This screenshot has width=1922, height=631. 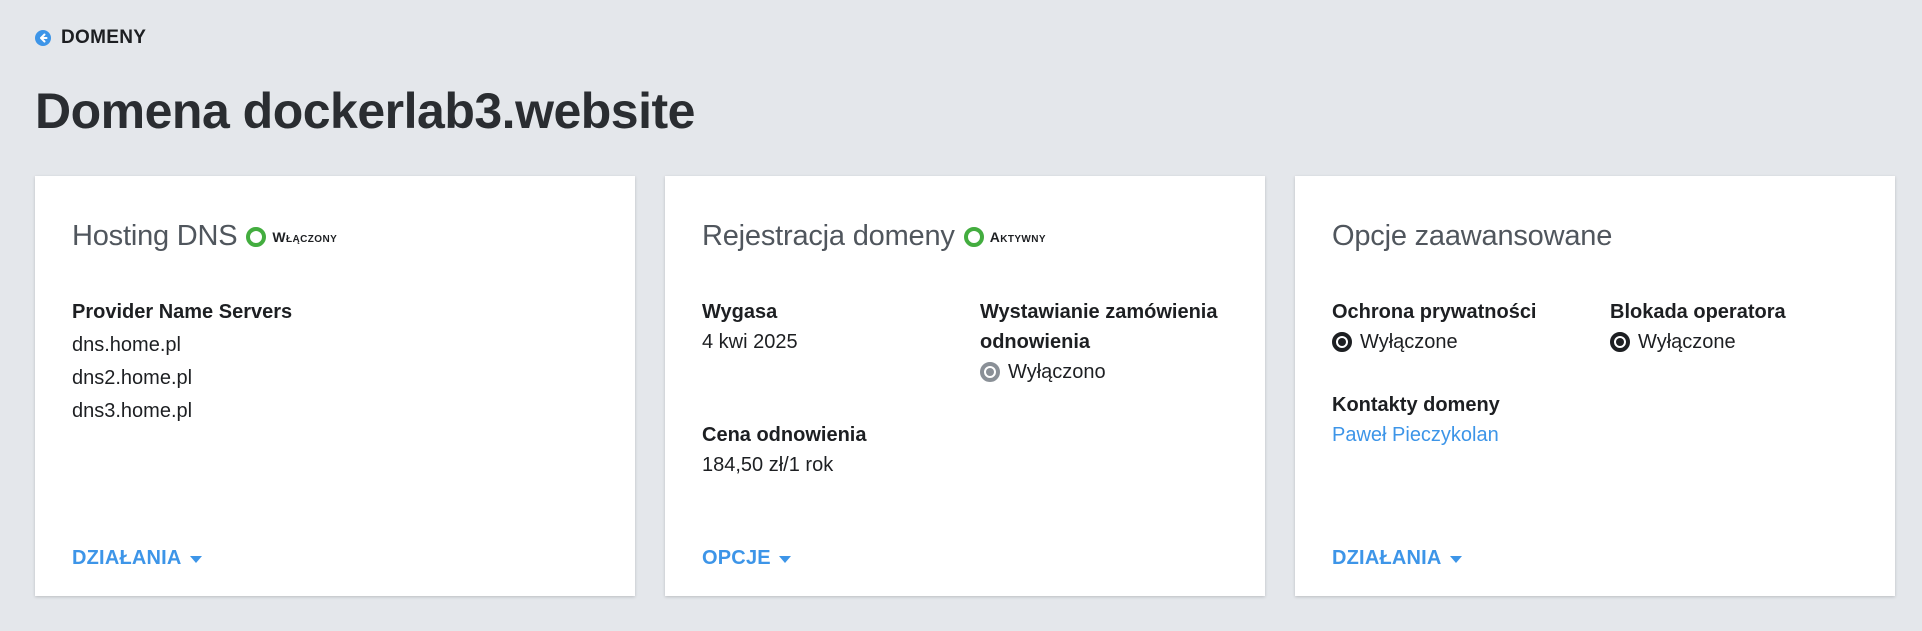 I want to click on renewal-price-section: Cena odnowienia 184,50 zł/1 rok, so click(x=784, y=450).